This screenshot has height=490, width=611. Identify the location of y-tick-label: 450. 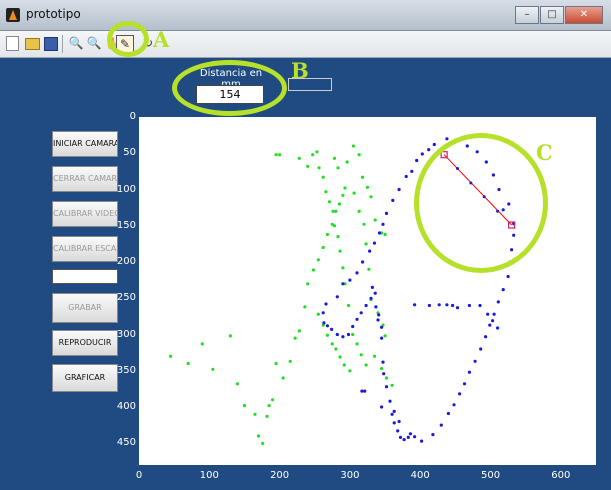
(126, 443).